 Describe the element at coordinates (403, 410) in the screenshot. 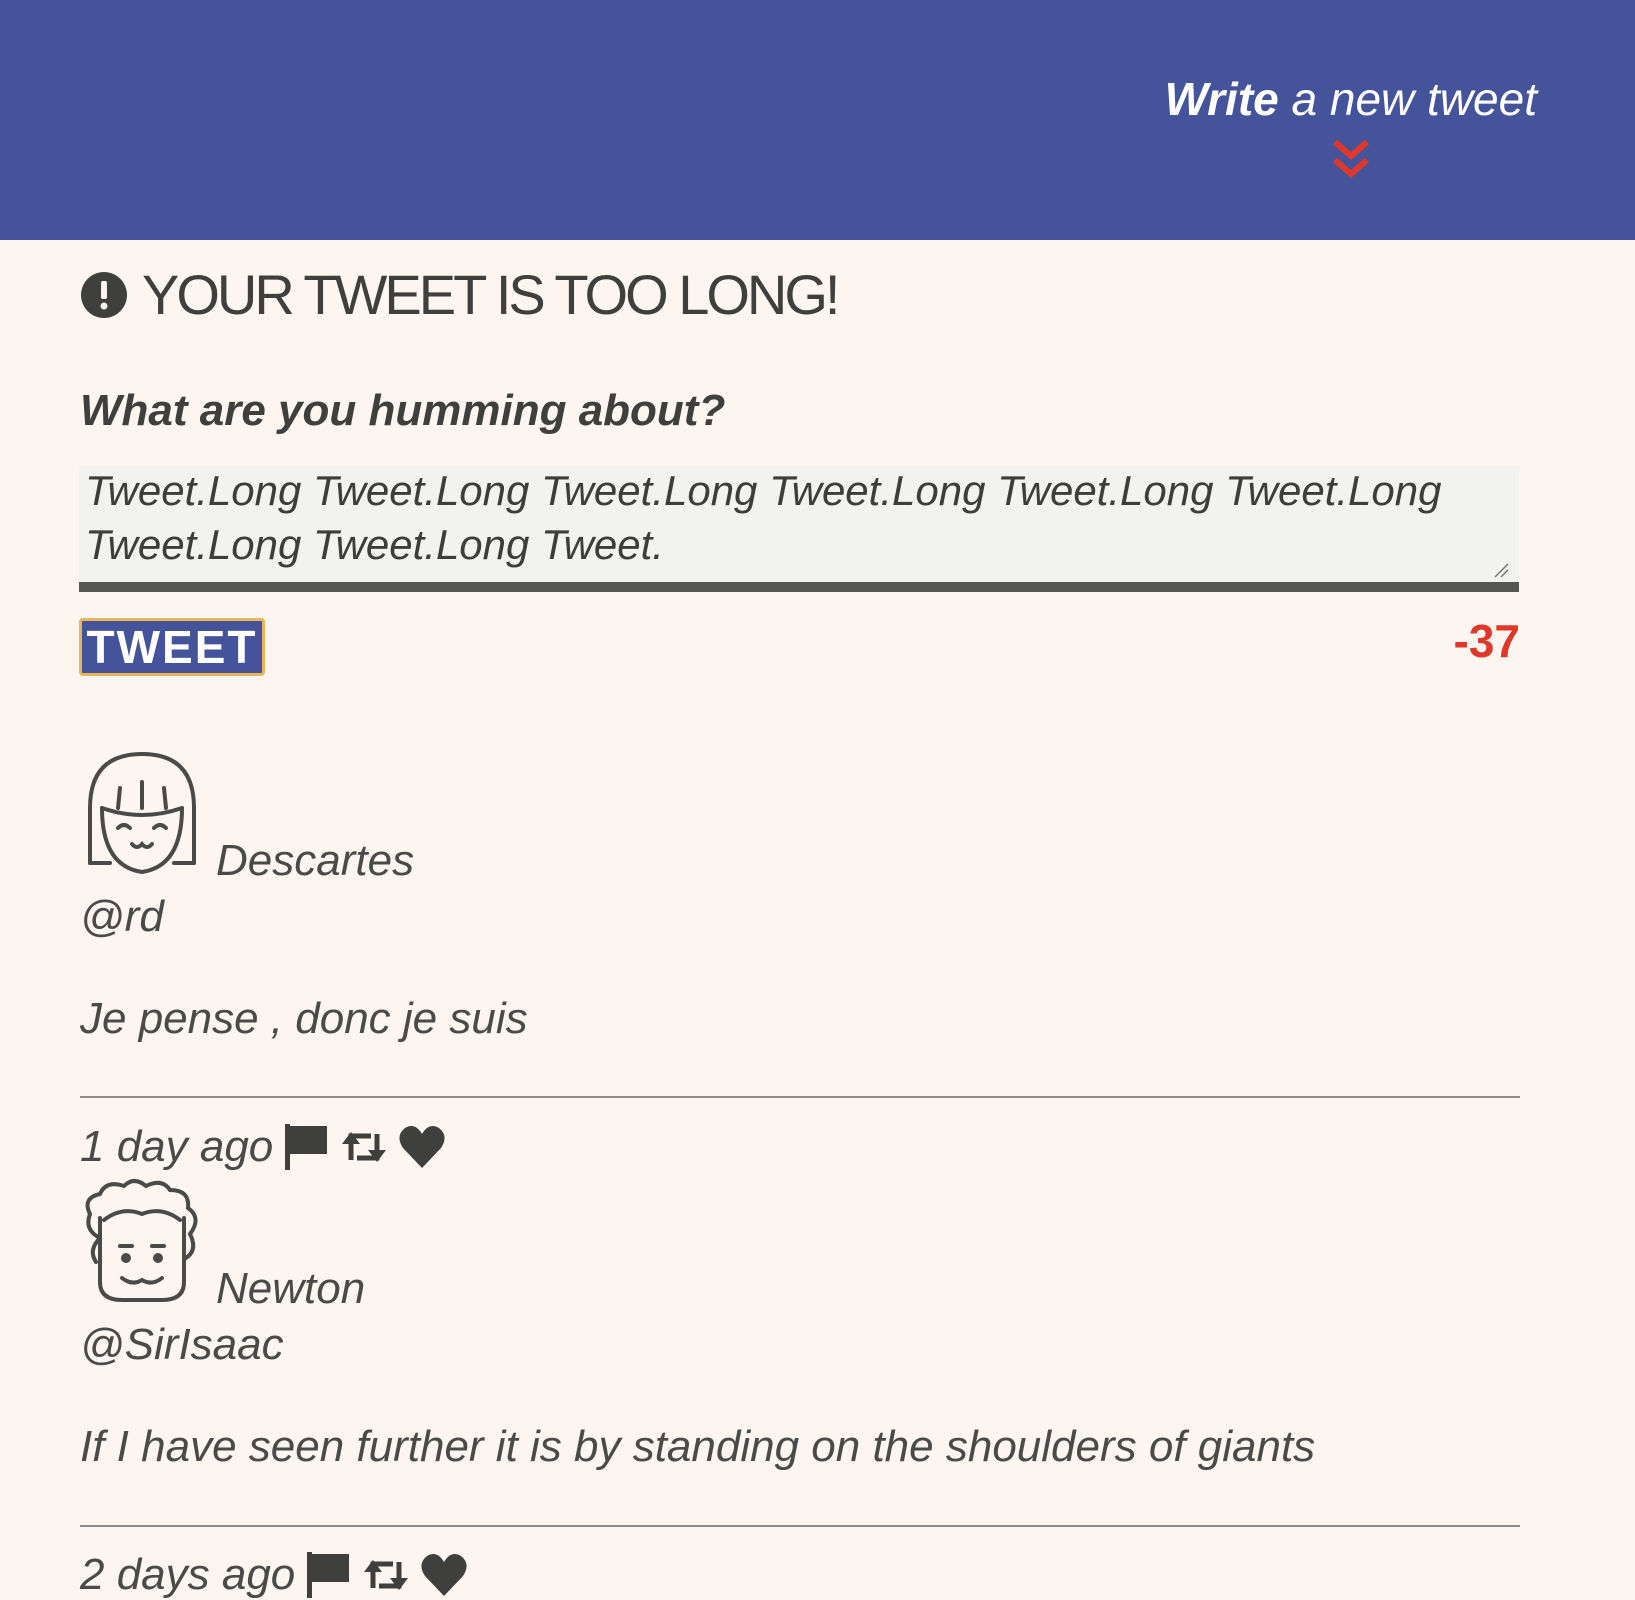

I see `composer-prompt-label: What are you humming about?` at that location.